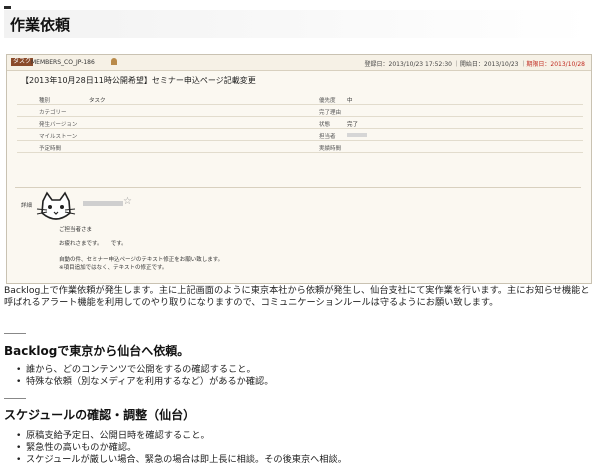  I want to click on detail-label: 詳細, so click(27, 206).